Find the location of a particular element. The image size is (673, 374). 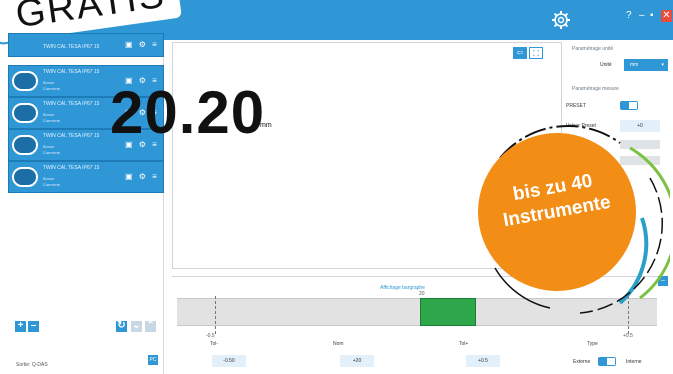

measurement-unit: mm is located at coordinates (266, 125).